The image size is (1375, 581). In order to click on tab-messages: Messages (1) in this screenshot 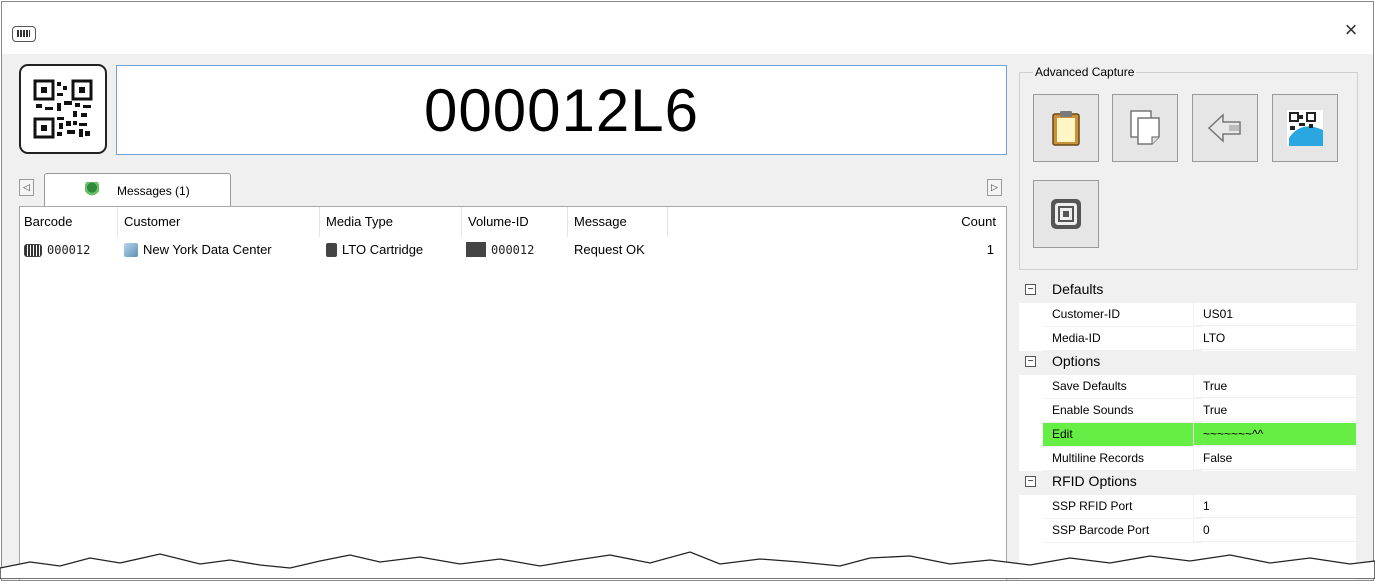, I will do `click(137, 190)`.